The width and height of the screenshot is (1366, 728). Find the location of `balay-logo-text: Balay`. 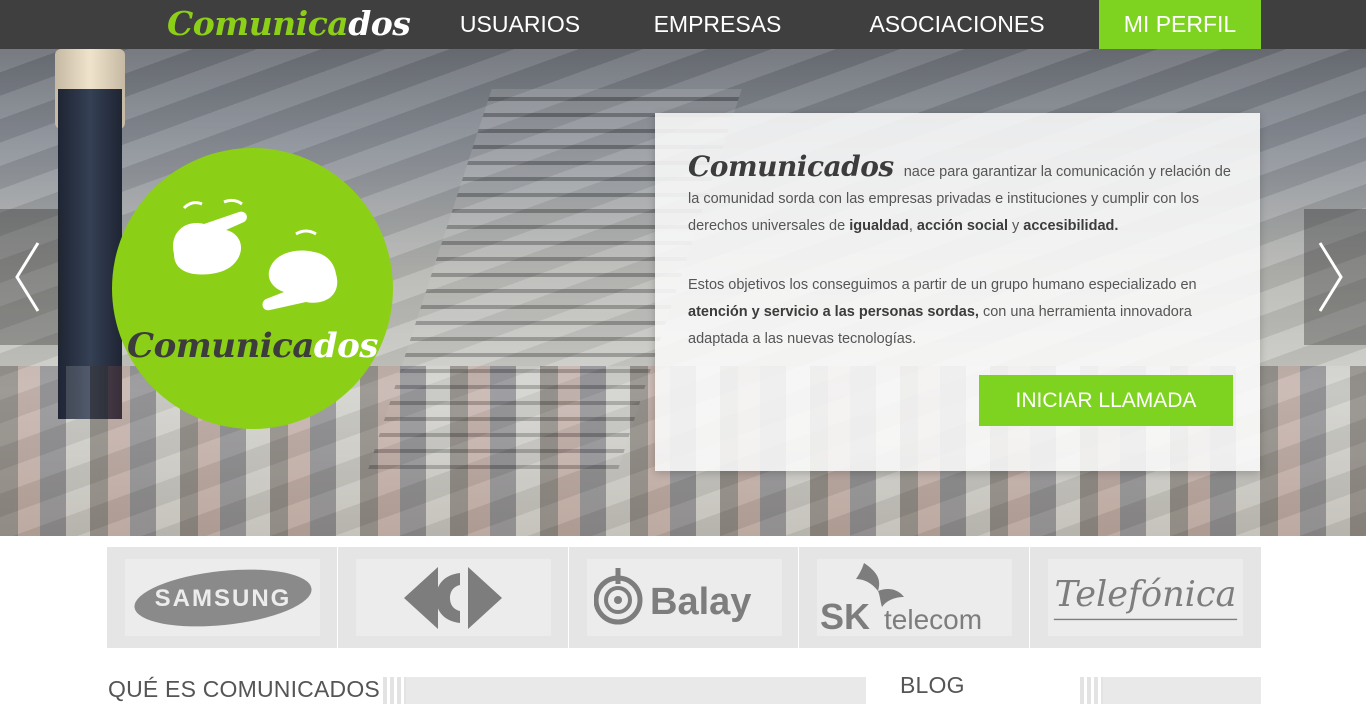

balay-logo-text: Balay is located at coordinates (700, 602).